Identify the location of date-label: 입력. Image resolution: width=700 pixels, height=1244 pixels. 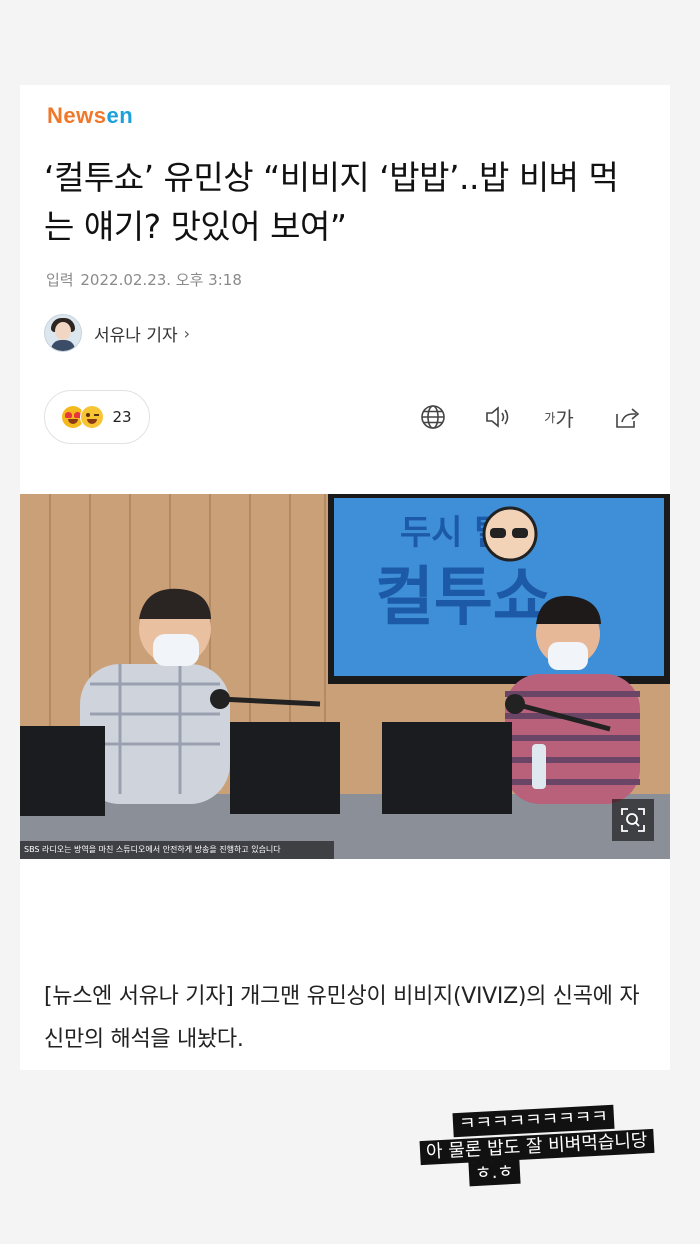
(60, 280).